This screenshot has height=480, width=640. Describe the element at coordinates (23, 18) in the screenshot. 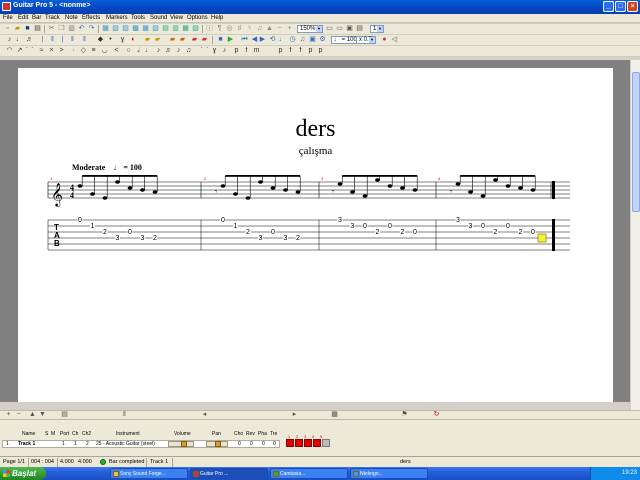

I see `menu-edit: Edit` at that location.